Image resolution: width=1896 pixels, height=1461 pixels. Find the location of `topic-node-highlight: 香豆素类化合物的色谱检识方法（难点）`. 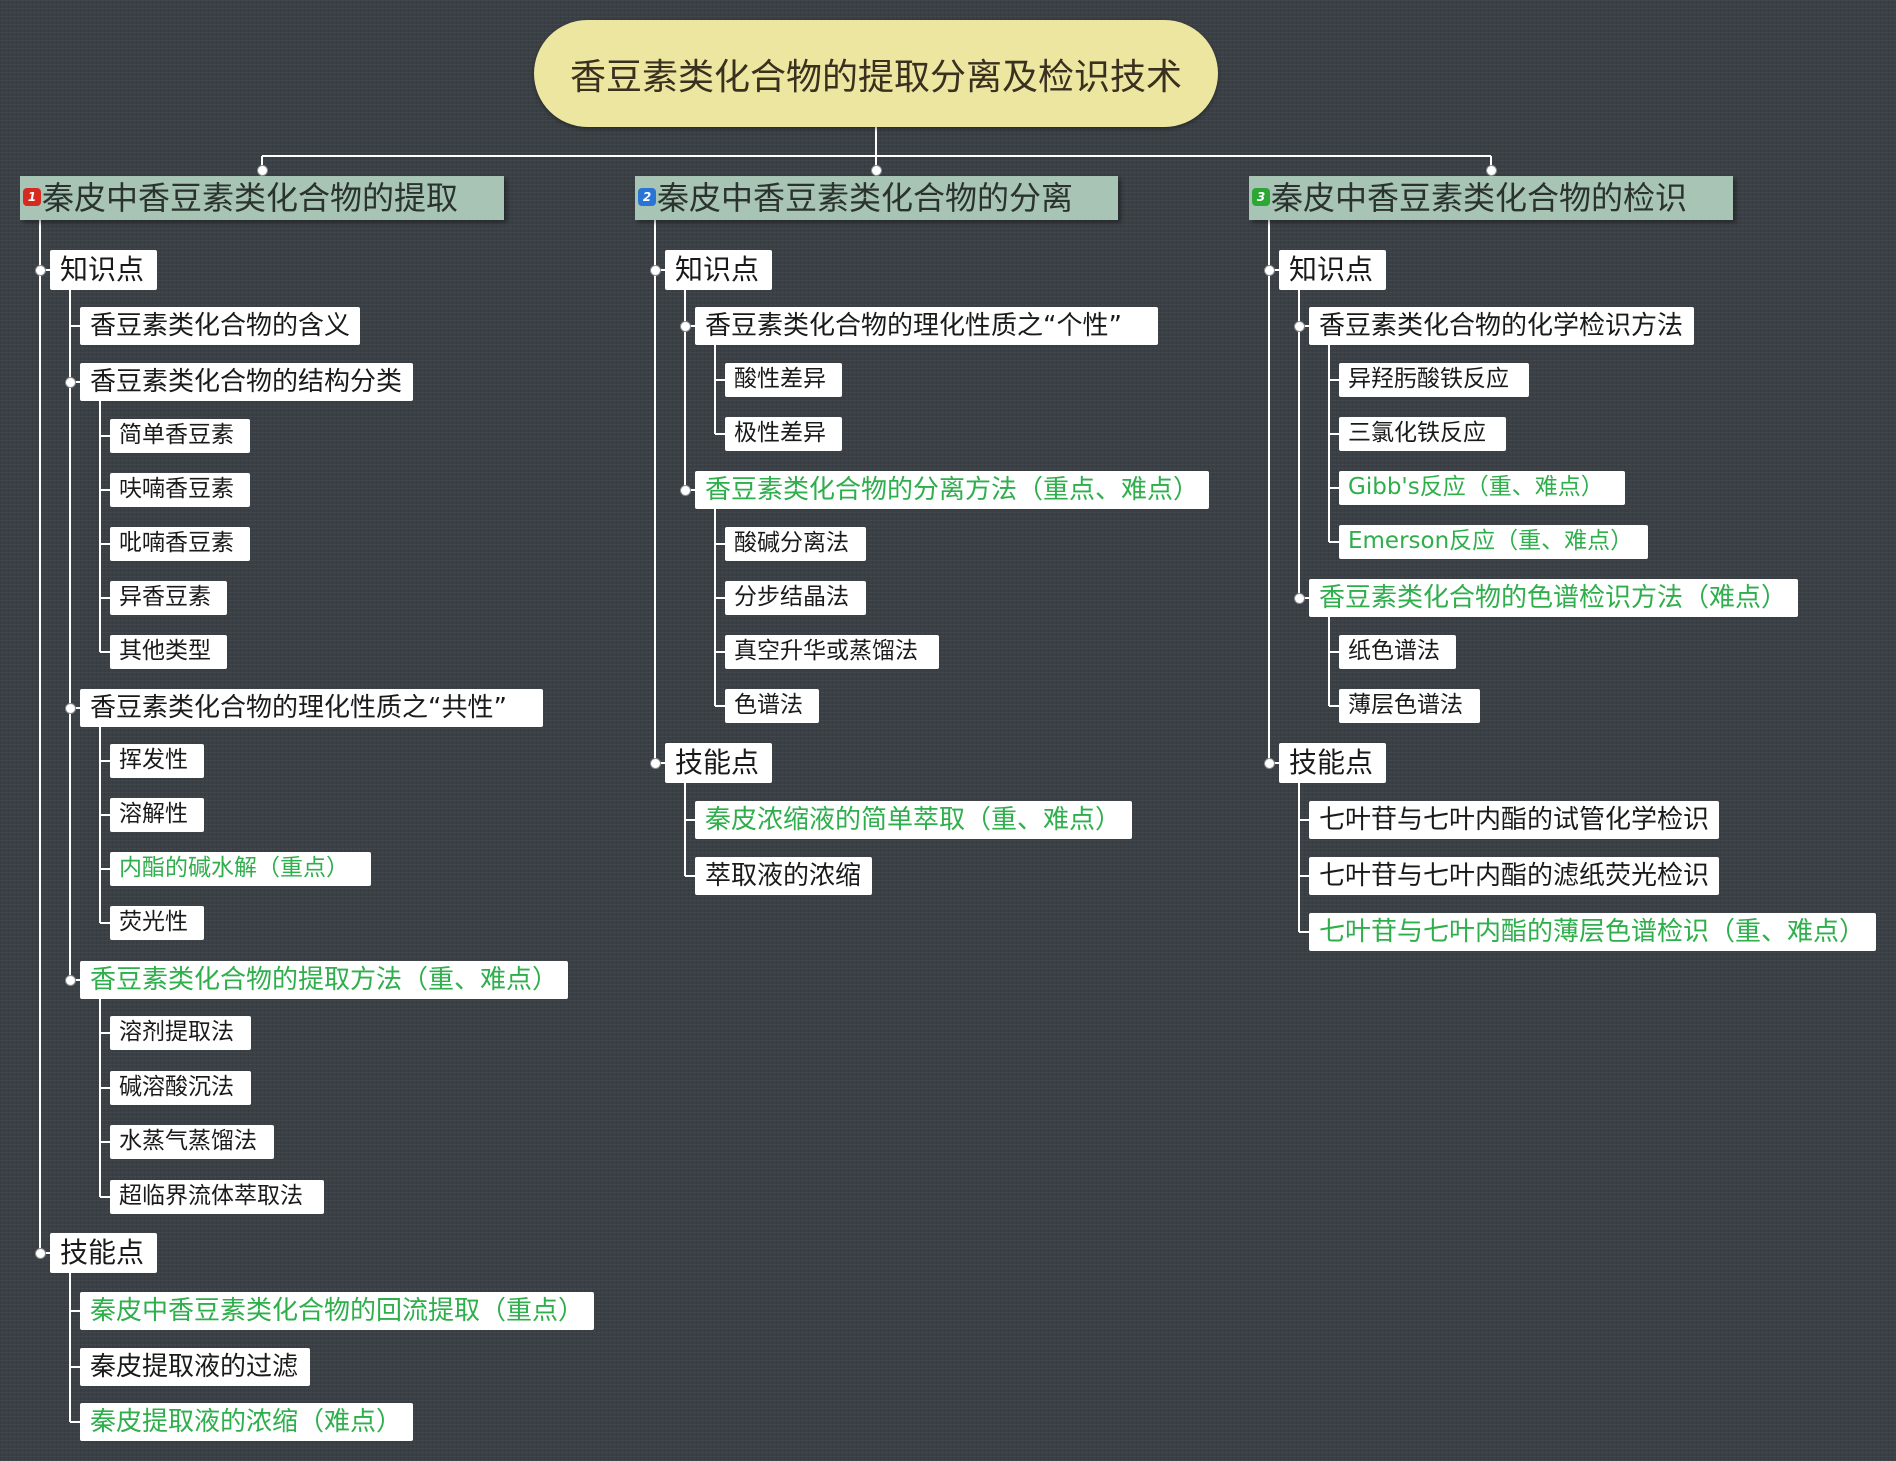

topic-node-highlight: 香豆素类化合物的色谱检识方法（难点） is located at coordinates (1553, 598).